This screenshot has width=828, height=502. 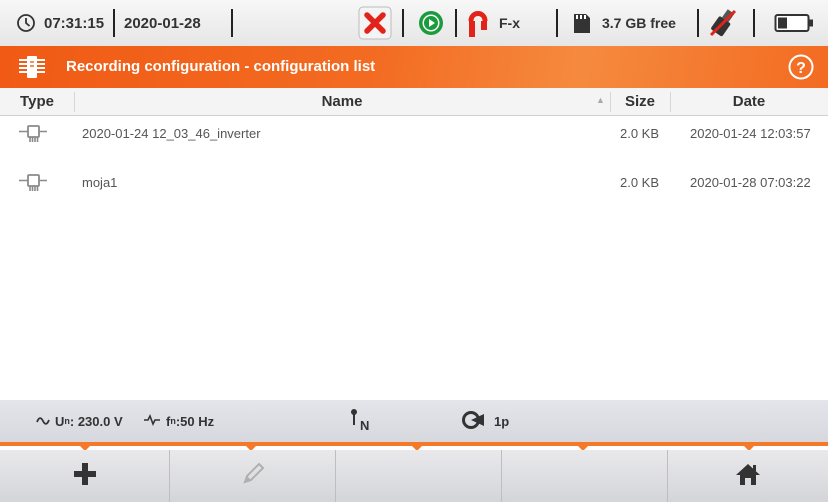 I want to click on file-name: moja1, so click(x=100, y=182).